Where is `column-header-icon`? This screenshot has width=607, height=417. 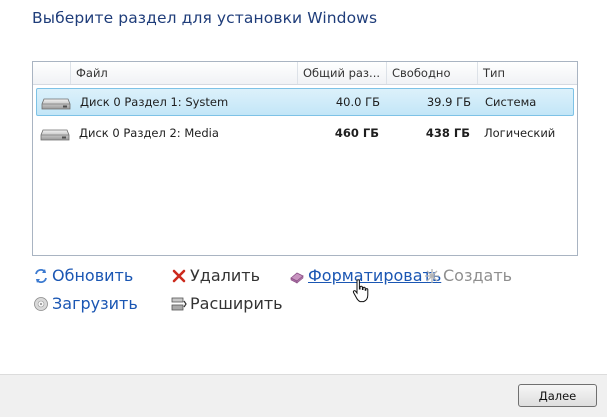
column-header-icon is located at coordinates (51, 73).